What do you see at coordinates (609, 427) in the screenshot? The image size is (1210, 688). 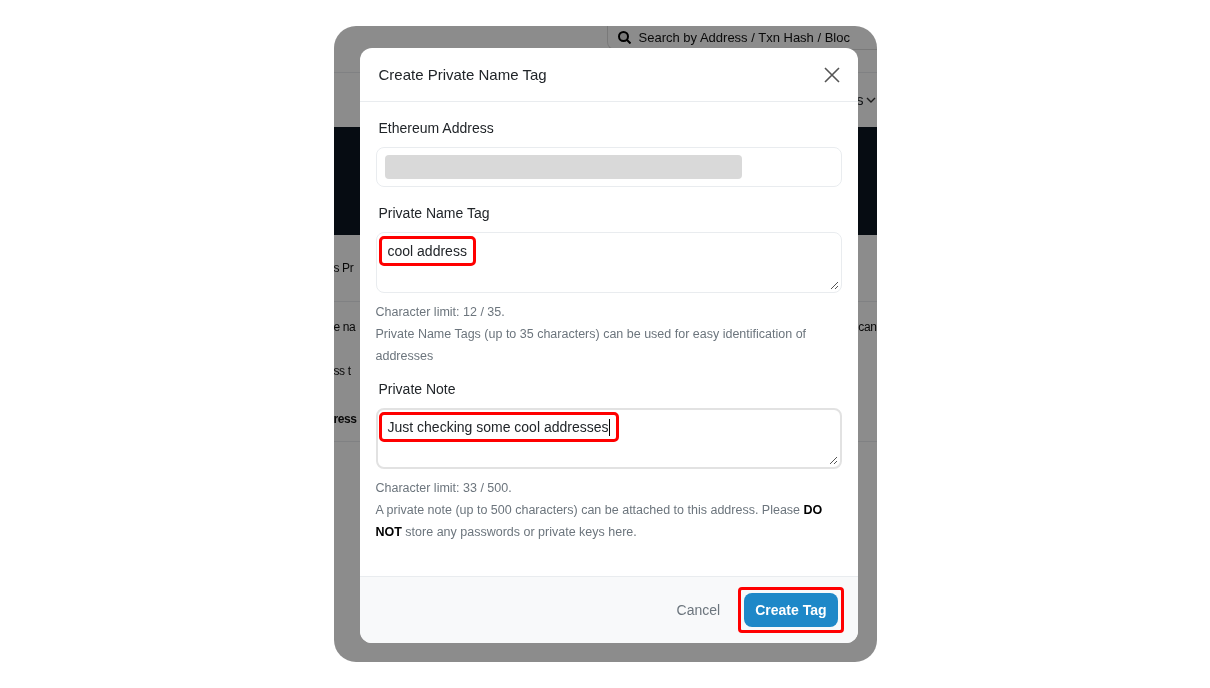 I see `text-cursor` at bounding box center [609, 427].